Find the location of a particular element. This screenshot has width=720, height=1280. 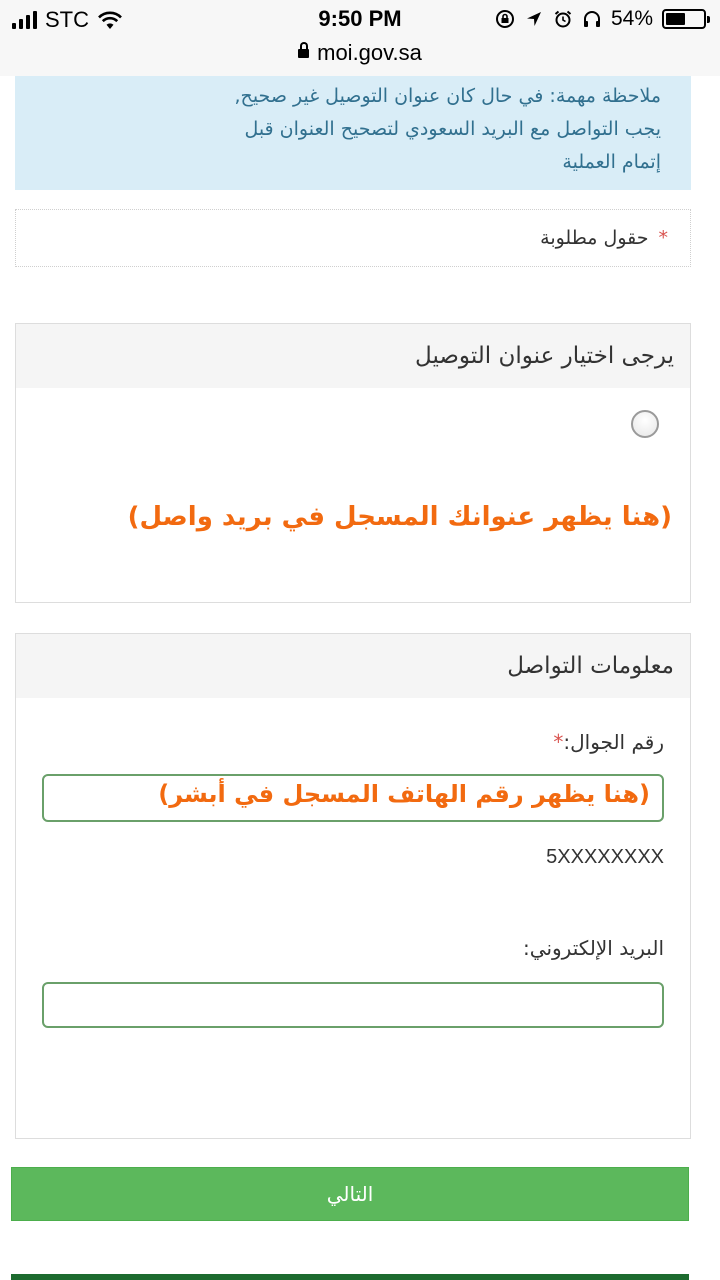

battery-percent: 54% is located at coordinates (631, 18).